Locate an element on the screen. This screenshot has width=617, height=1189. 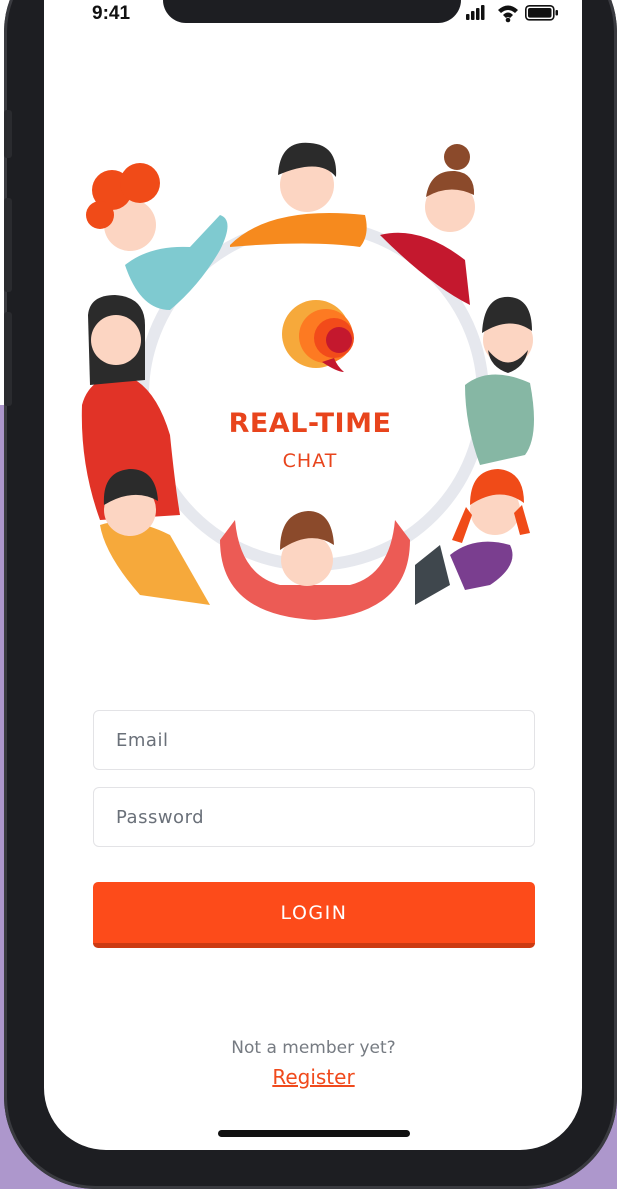
status-icons is located at coordinates (512, 14).